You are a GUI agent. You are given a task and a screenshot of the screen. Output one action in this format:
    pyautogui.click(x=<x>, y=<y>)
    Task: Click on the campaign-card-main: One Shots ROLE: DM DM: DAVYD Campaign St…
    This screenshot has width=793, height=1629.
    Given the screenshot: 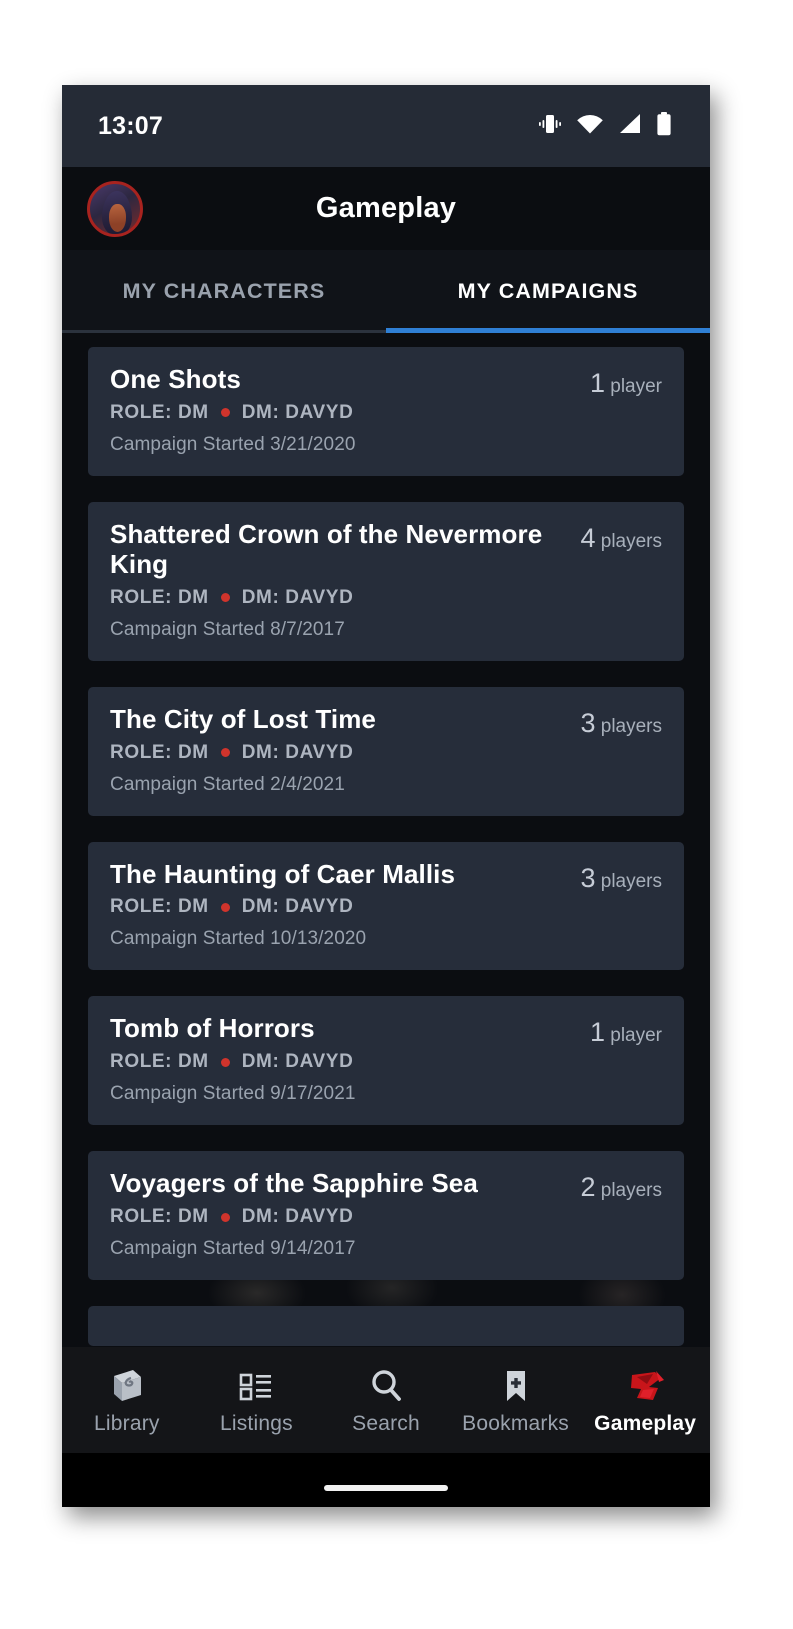 What is the action you would take?
    pyautogui.click(x=344, y=410)
    